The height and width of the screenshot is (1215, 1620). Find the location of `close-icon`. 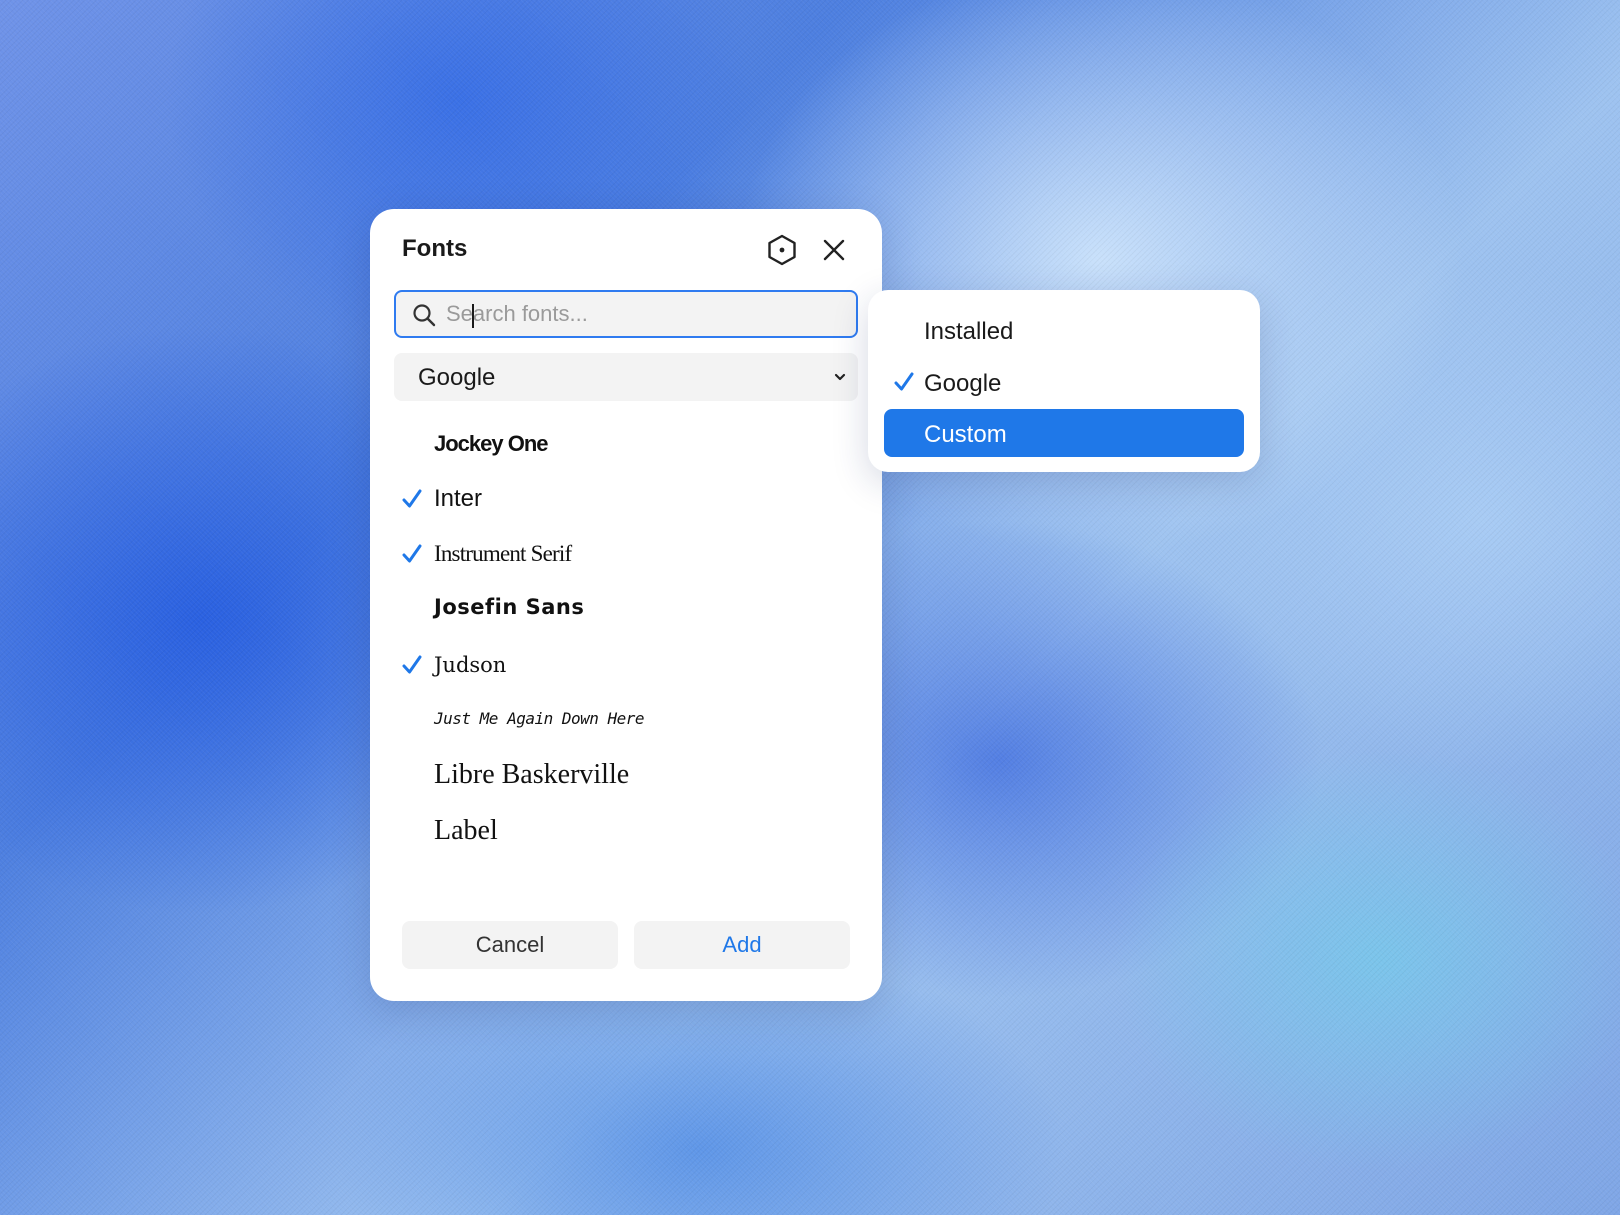

close-icon is located at coordinates (834, 250).